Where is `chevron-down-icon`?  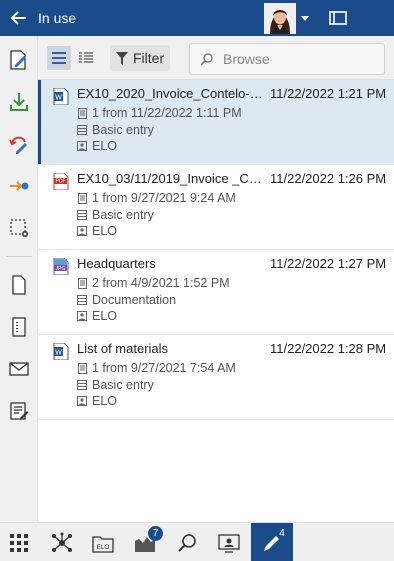
chevron-down-icon is located at coordinates (305, 18).